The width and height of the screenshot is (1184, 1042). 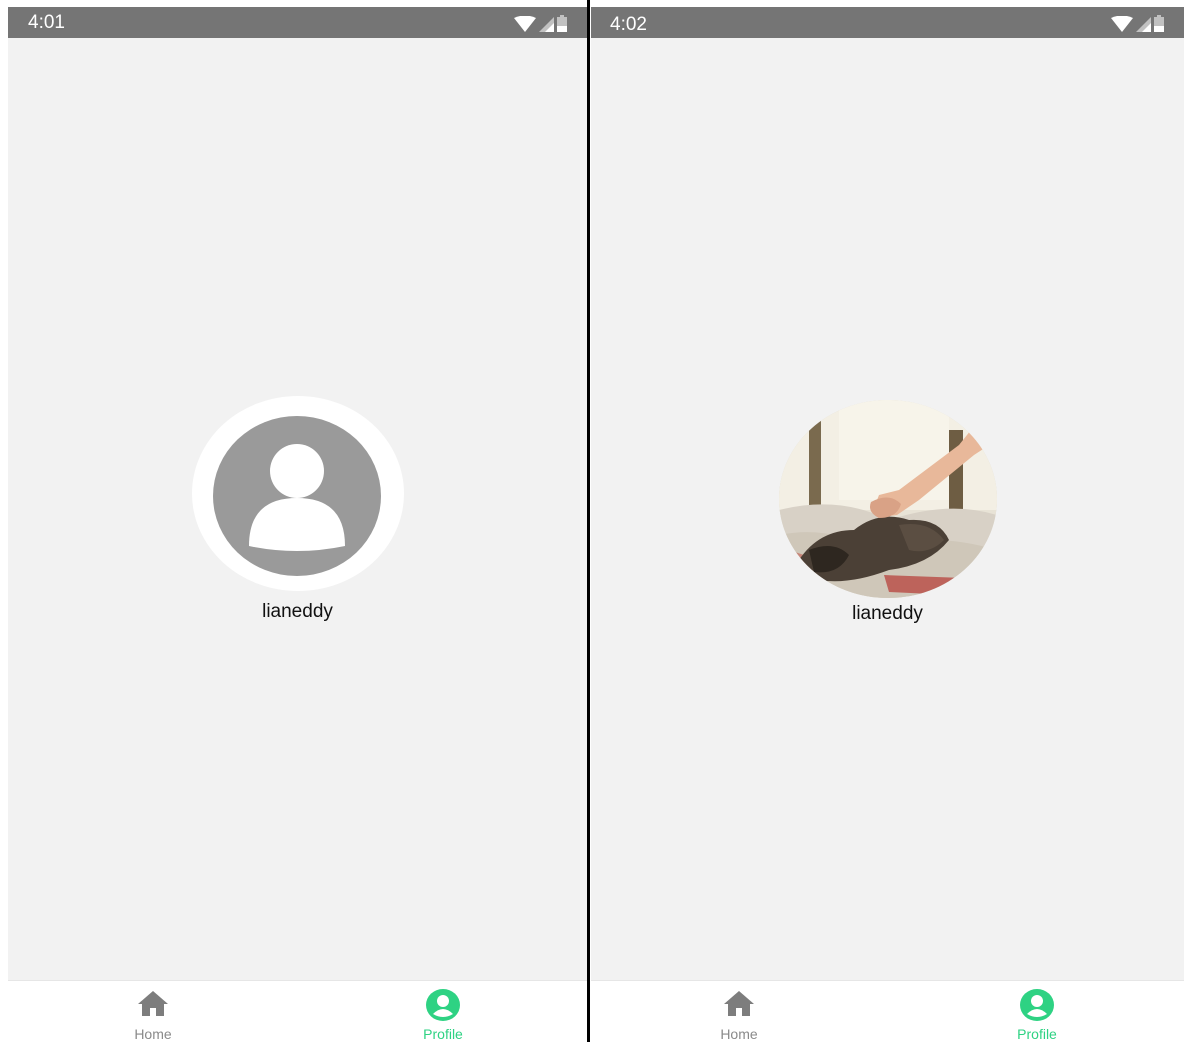 I want to click on status-bar: 4:02, so click(x=887, y=22).